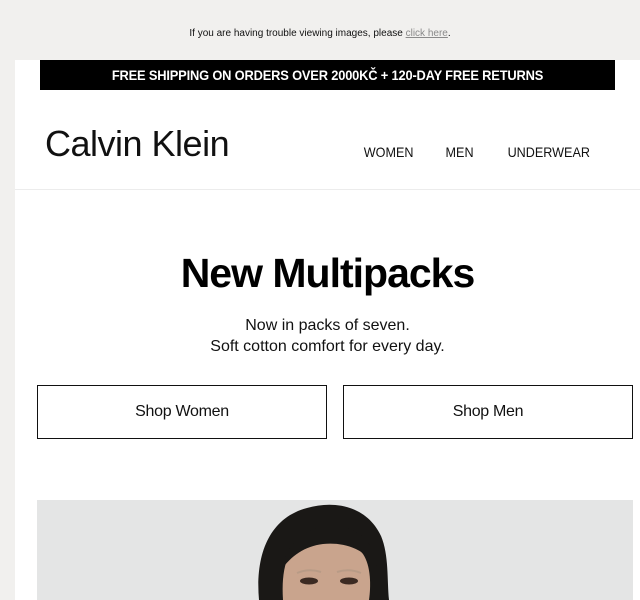 This screenshot has height=600, width=640. What do you see at coordinates (389, 152) in the screenshot?
I see `nav-women: WOMEN` at bounding box center [389, 152].